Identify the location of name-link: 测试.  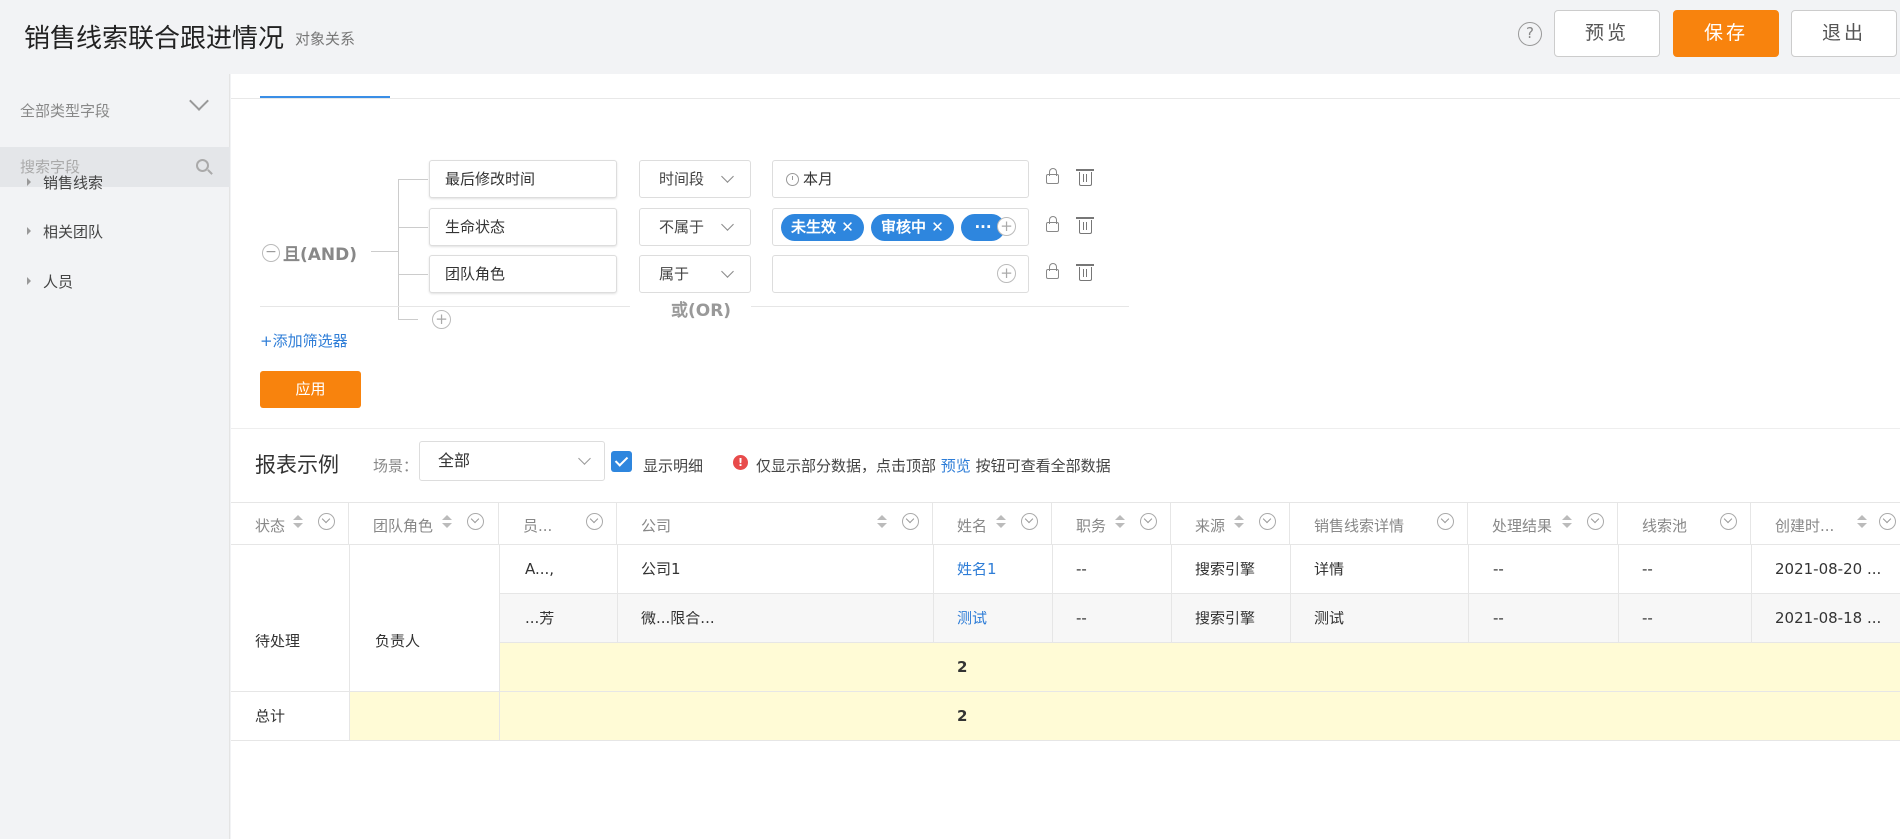
(972, 618).